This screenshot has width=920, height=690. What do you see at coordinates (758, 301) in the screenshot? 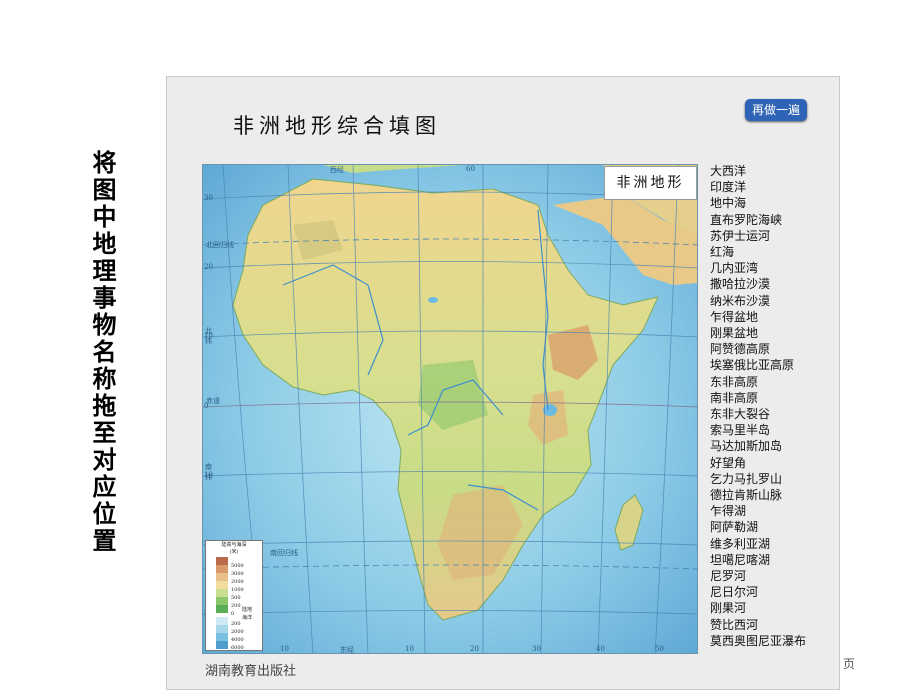
I see `drag-label: 纳米布沙漠` at bounding box center [758, 301].